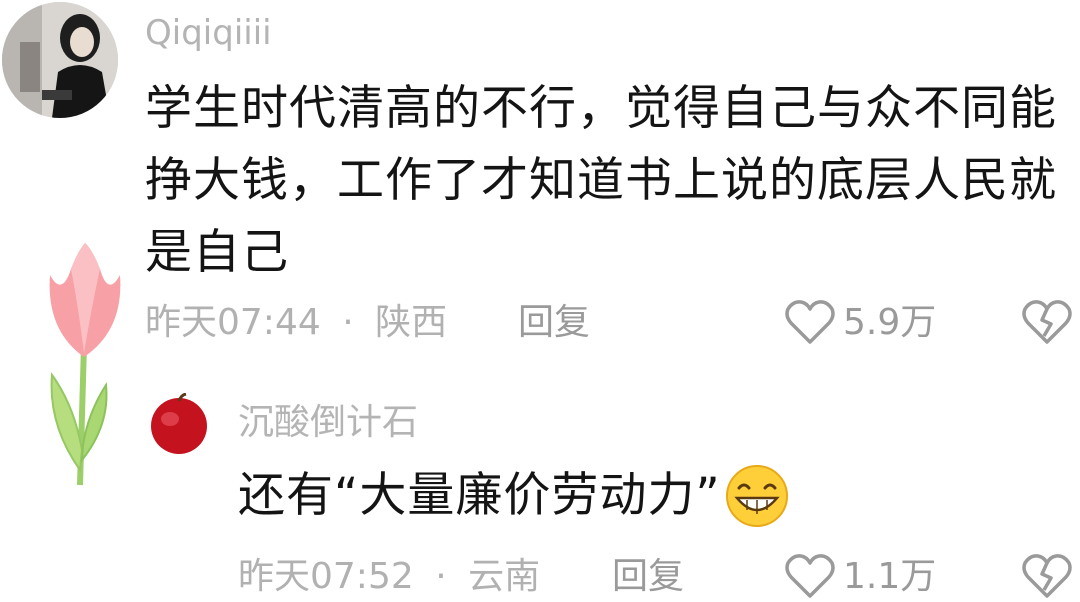 Image resolution: width=1080 pixels, height=602 pixels. I want to click on reply-reply-button: 回复, so click(648, 577).